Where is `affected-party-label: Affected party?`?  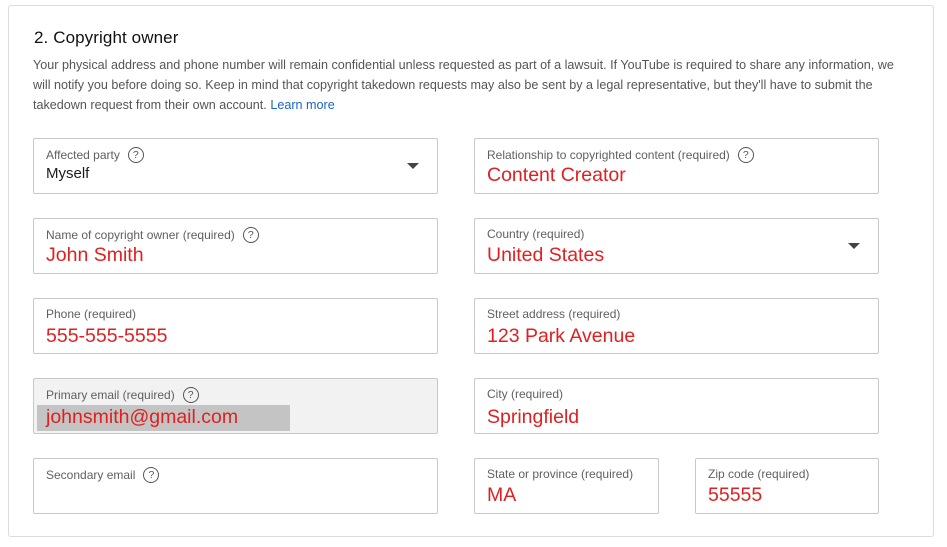 affected-party-label: Affected party? is located at coordinates (95, 155).